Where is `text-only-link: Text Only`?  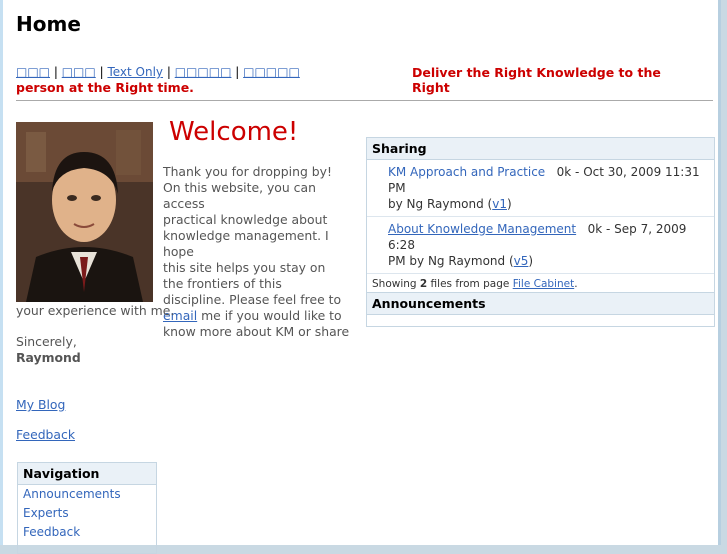 text-only-link: Text Only is located at coordinates (135, 72).